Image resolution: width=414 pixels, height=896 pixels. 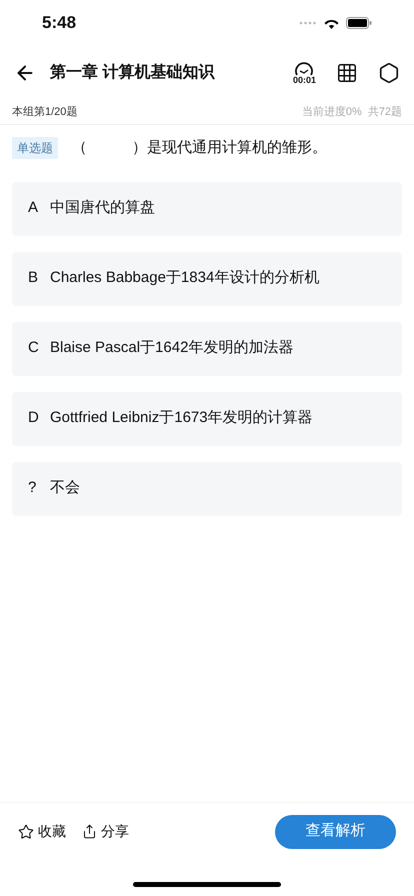 I want to click on view-analysis-button: 查看解析, so click(x=335, y=831).